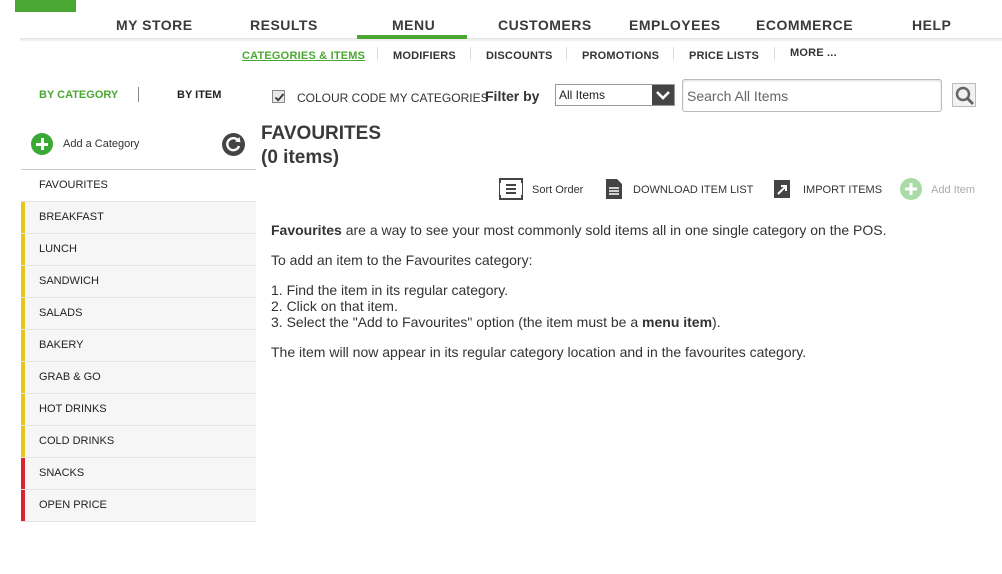 This screenshot has width=1002, height=574. Describe the element at coordinates (413, 25) in the screenshot. I see `nav-menu: MENU` at that location.